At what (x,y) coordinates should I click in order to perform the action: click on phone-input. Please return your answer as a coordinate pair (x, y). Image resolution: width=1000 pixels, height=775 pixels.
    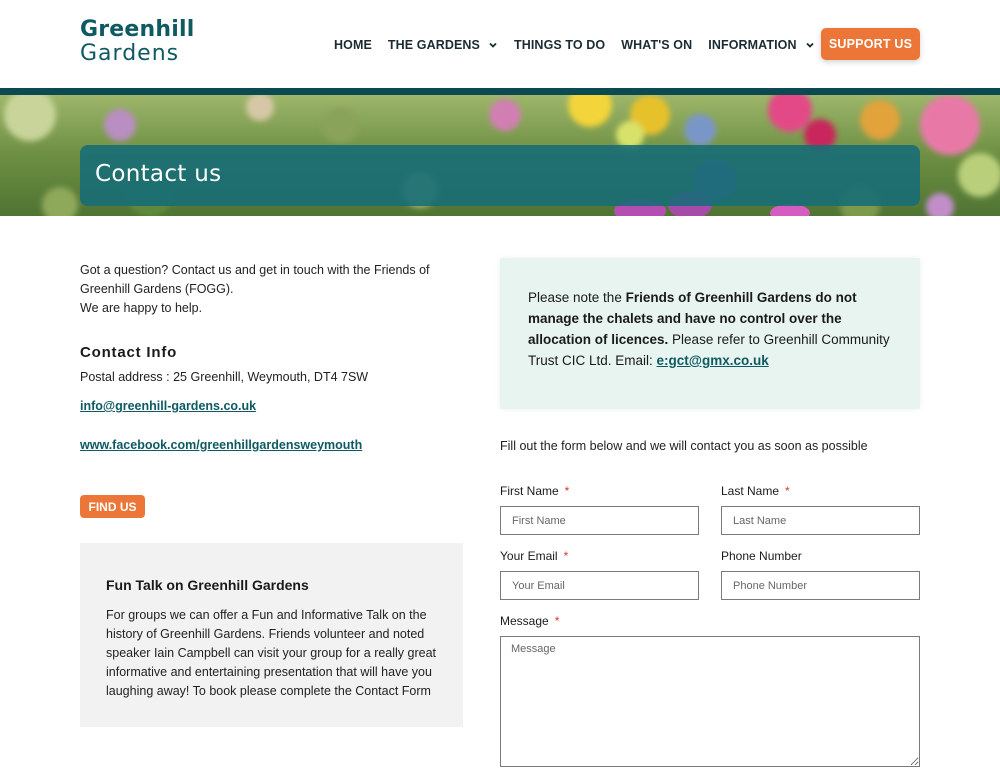
    Looking at the image, I should click on (820, 585).